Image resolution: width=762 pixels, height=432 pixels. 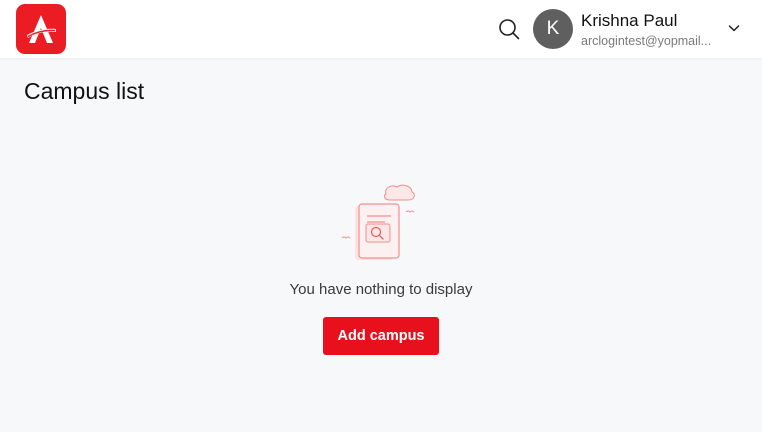 What do you see at coordinates (553, 29) in the screenshot?
I see `avatar: K` at bounding box center [553, 29].